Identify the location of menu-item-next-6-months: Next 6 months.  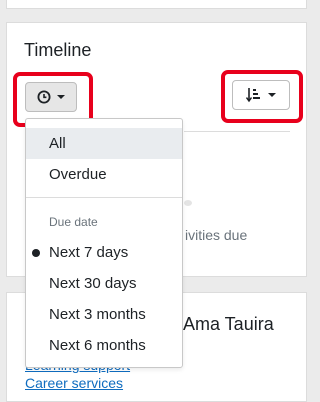
(104, 345).